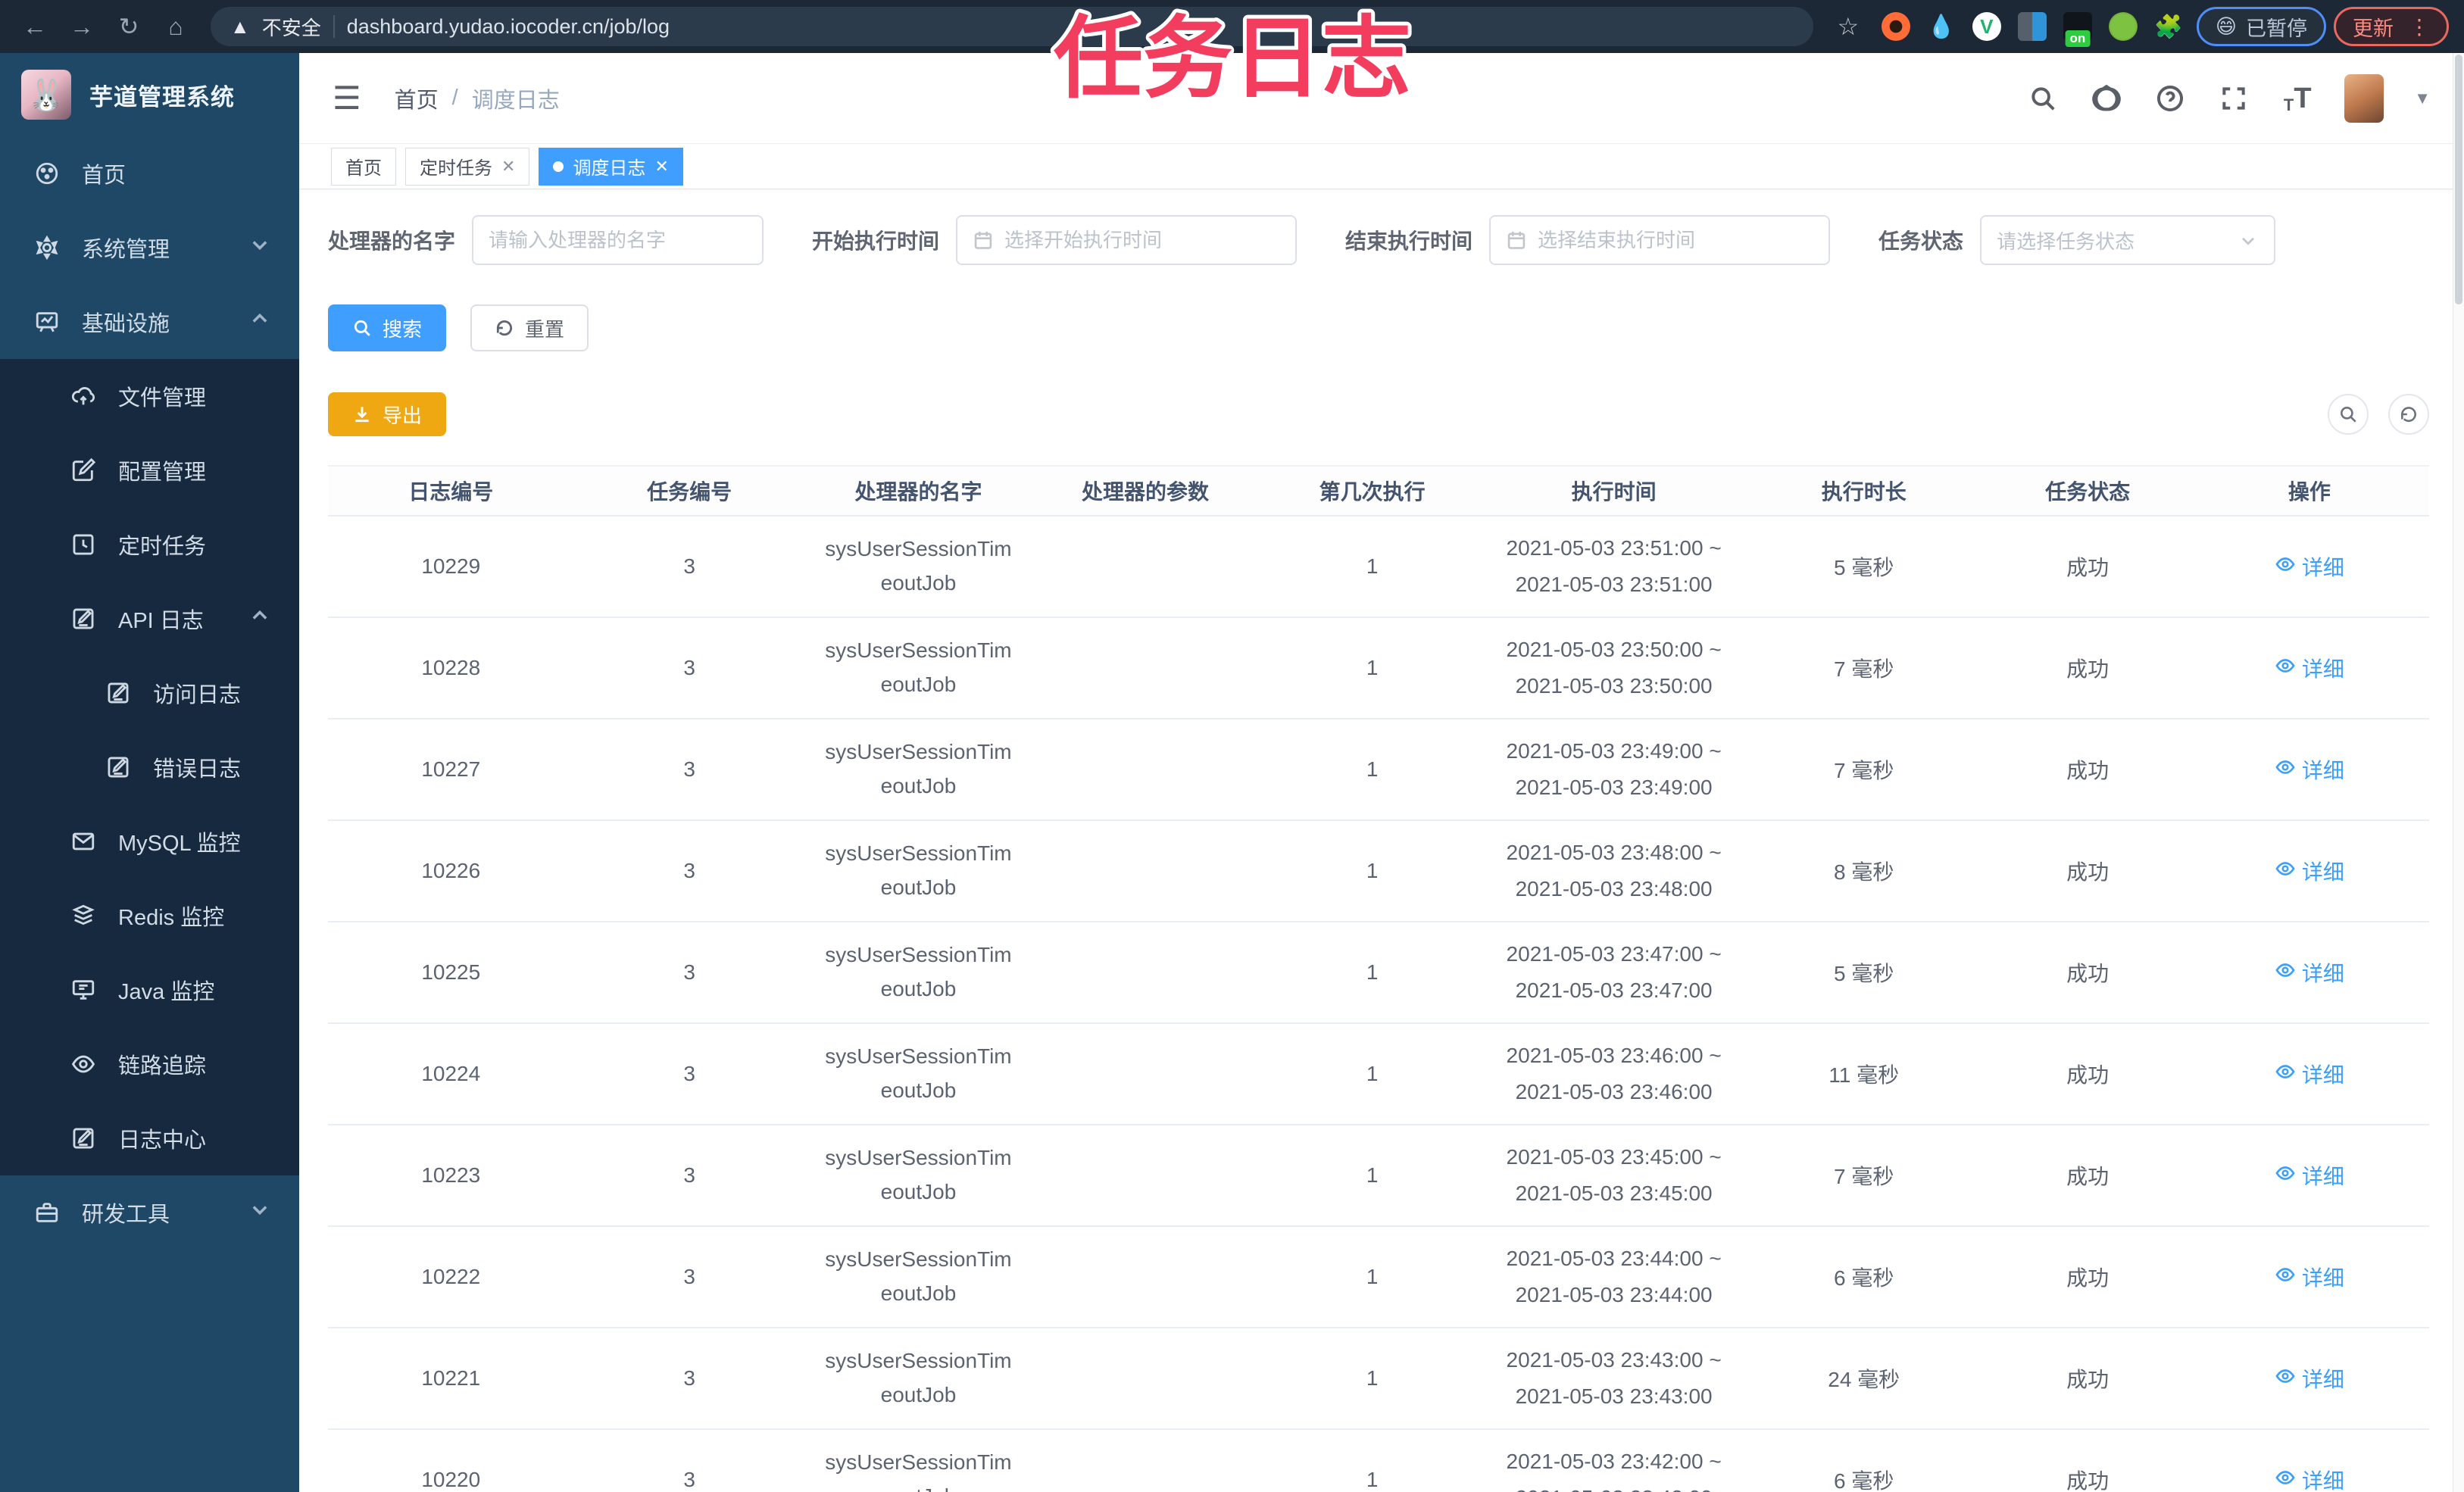 The width and height of the screenshot is (2464, 1492). I want to click on sidebar-item-1: 系统管理, so click(149, 248).